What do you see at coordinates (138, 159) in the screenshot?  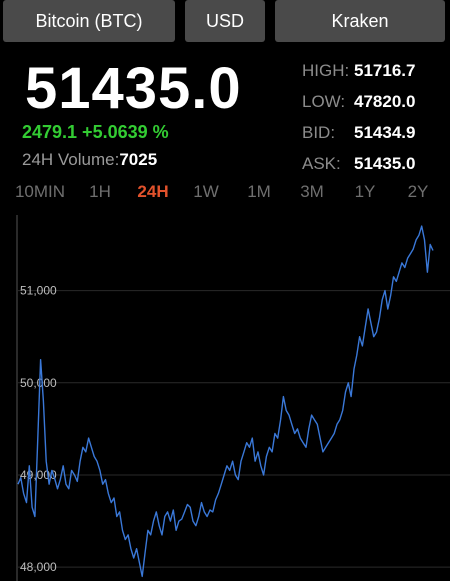 I see `volume-value: 7025` at bounding box center [138, 159].